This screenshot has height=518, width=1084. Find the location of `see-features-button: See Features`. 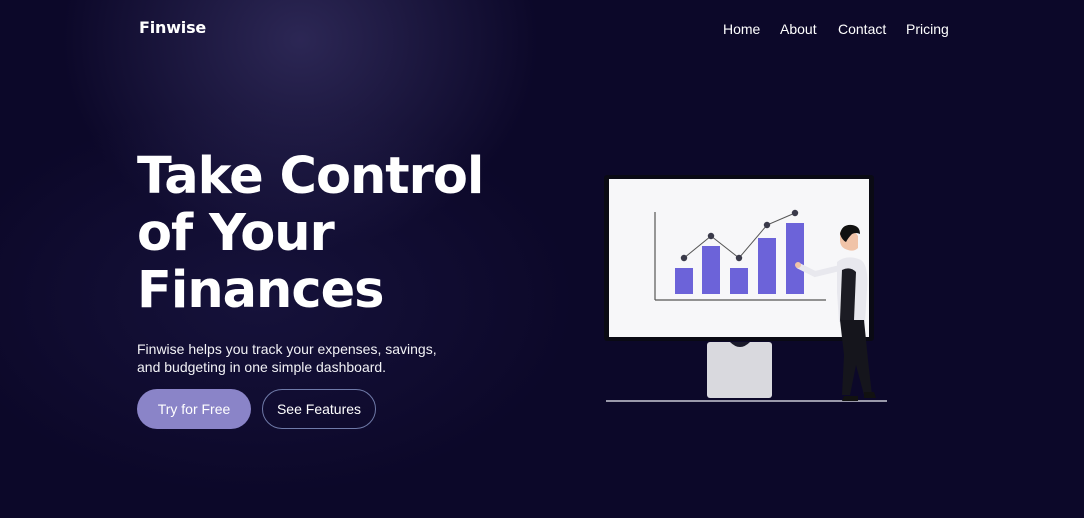

see-features-button: See Features is located at coordinates (319, 409).